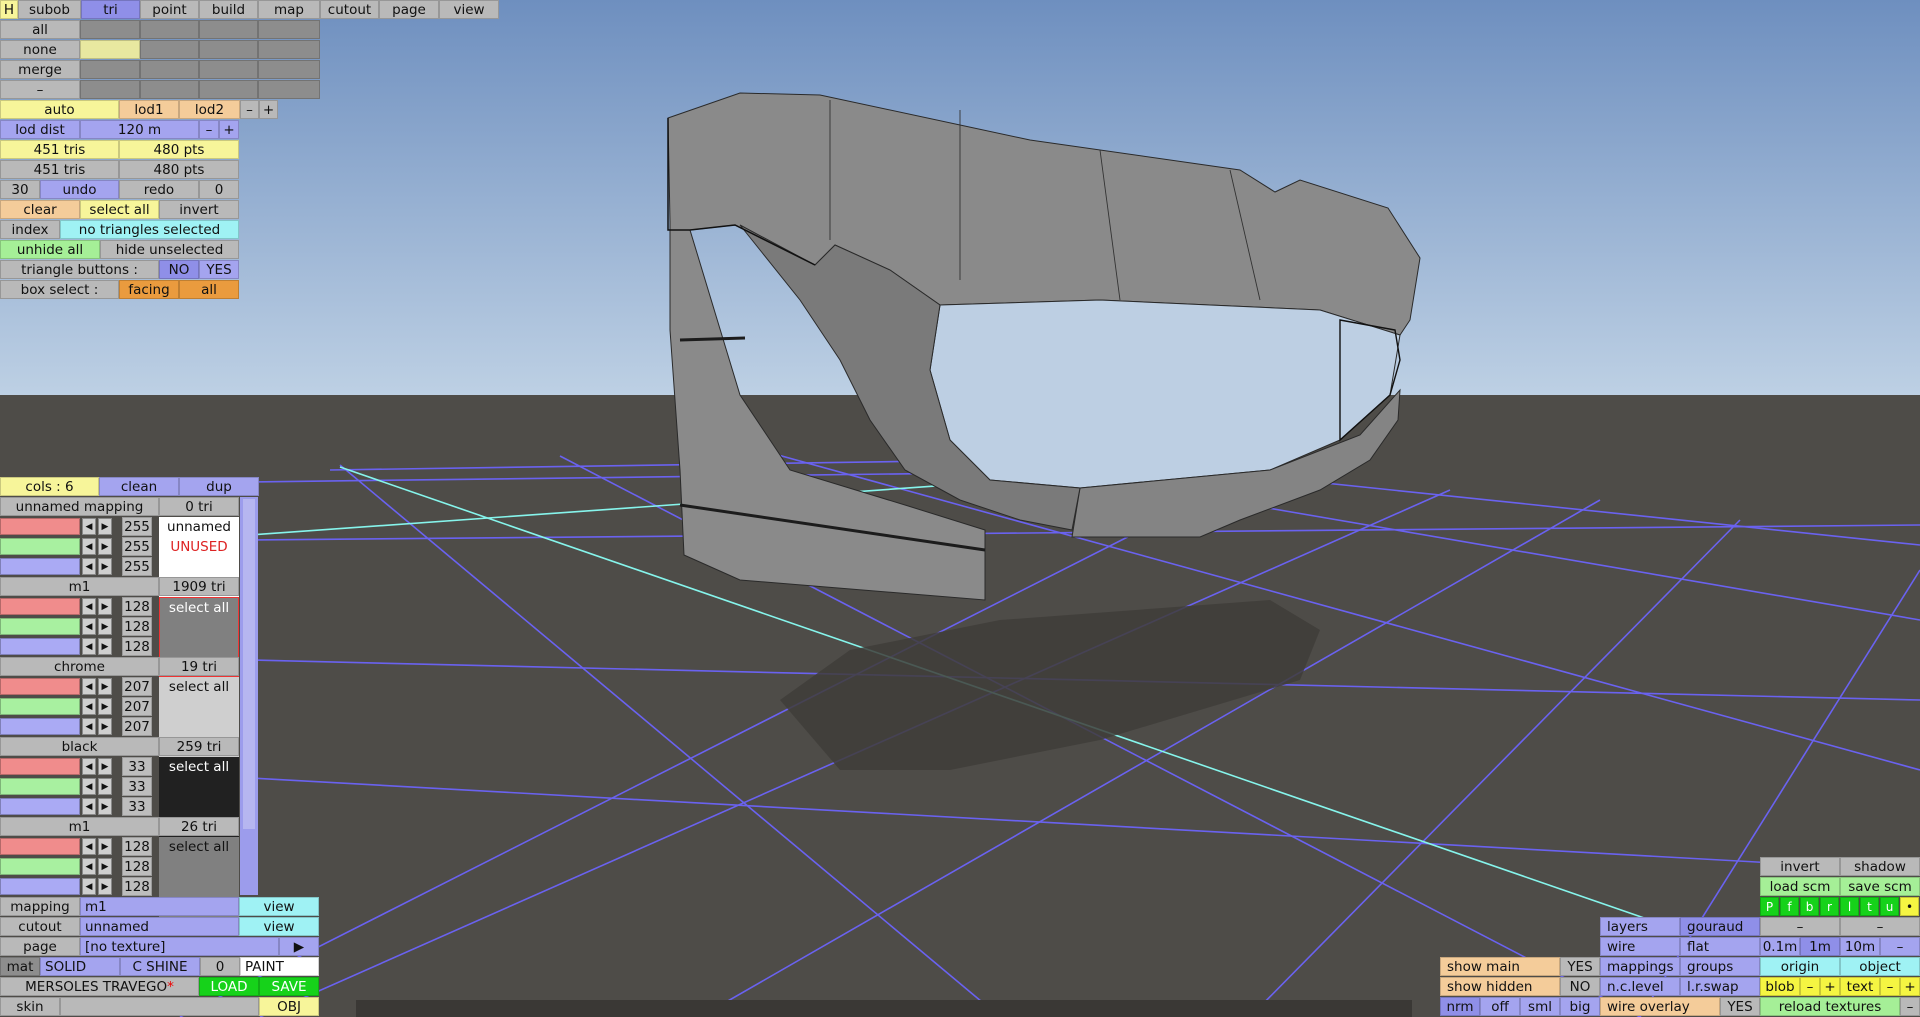 Image resolution: width=1920 pixels, height=1017 pixels. What do you see at coordinates (1769, 906) in the screenshot?
I see `view-dir-0: P` at bounding box center [1769, 906].